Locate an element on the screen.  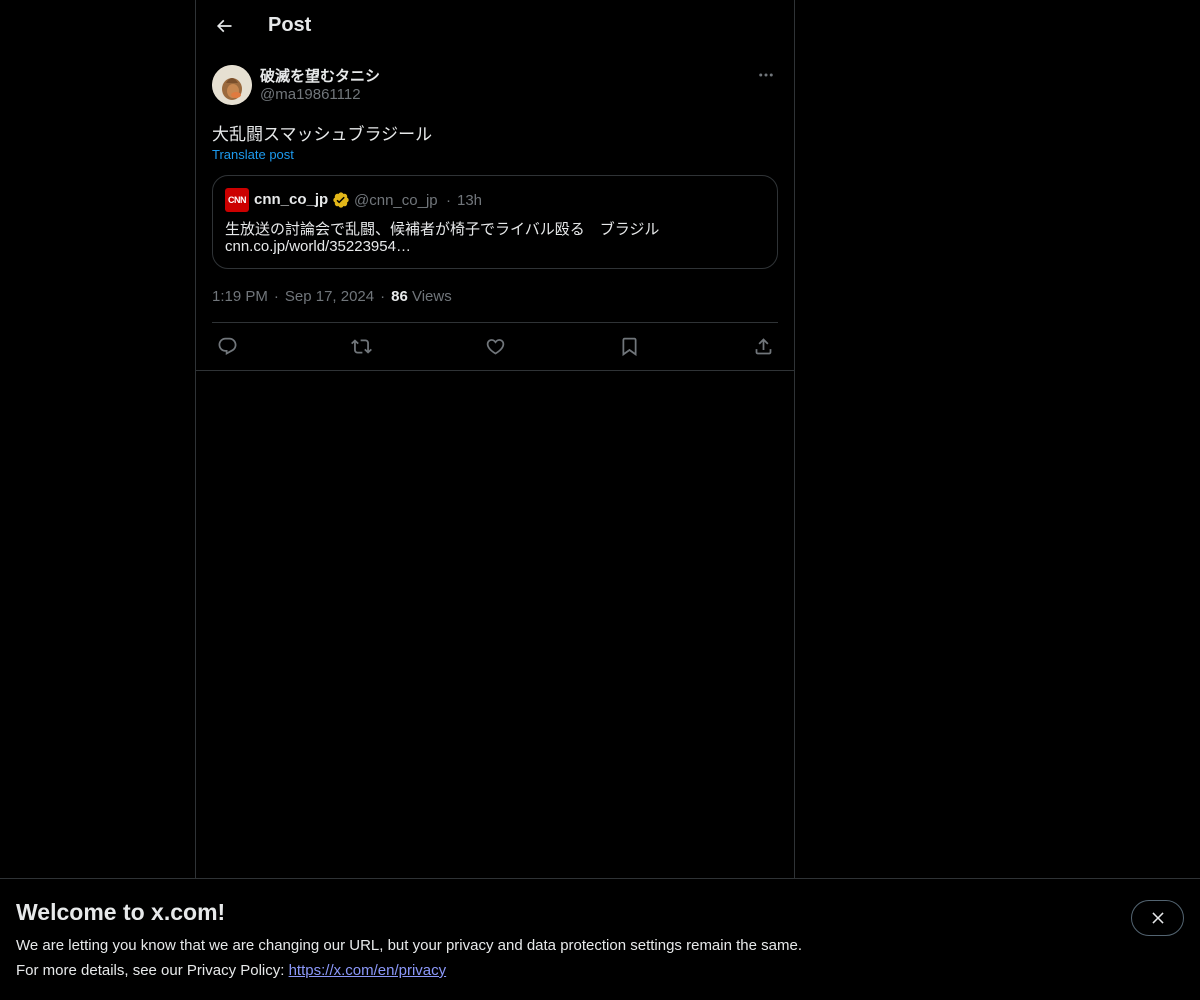
bookmark-icon is located at coordinates (629, 346).